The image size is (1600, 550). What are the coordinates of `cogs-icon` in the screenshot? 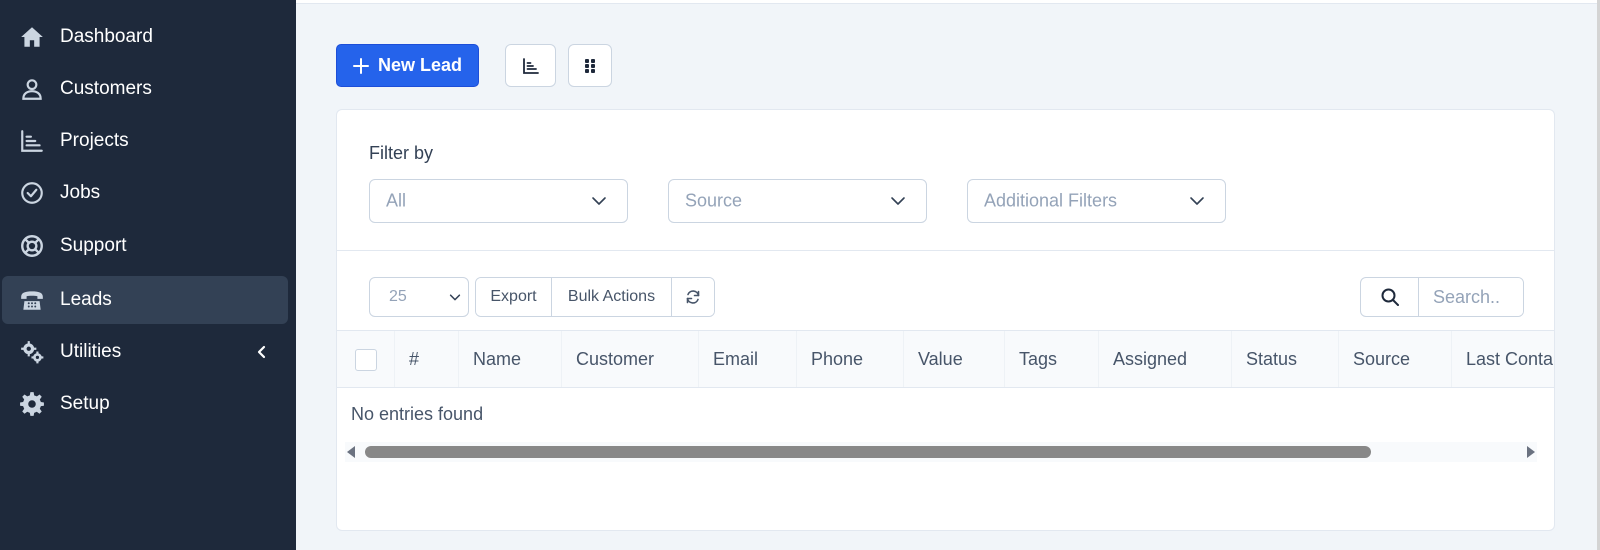 It's located at (32, 352).